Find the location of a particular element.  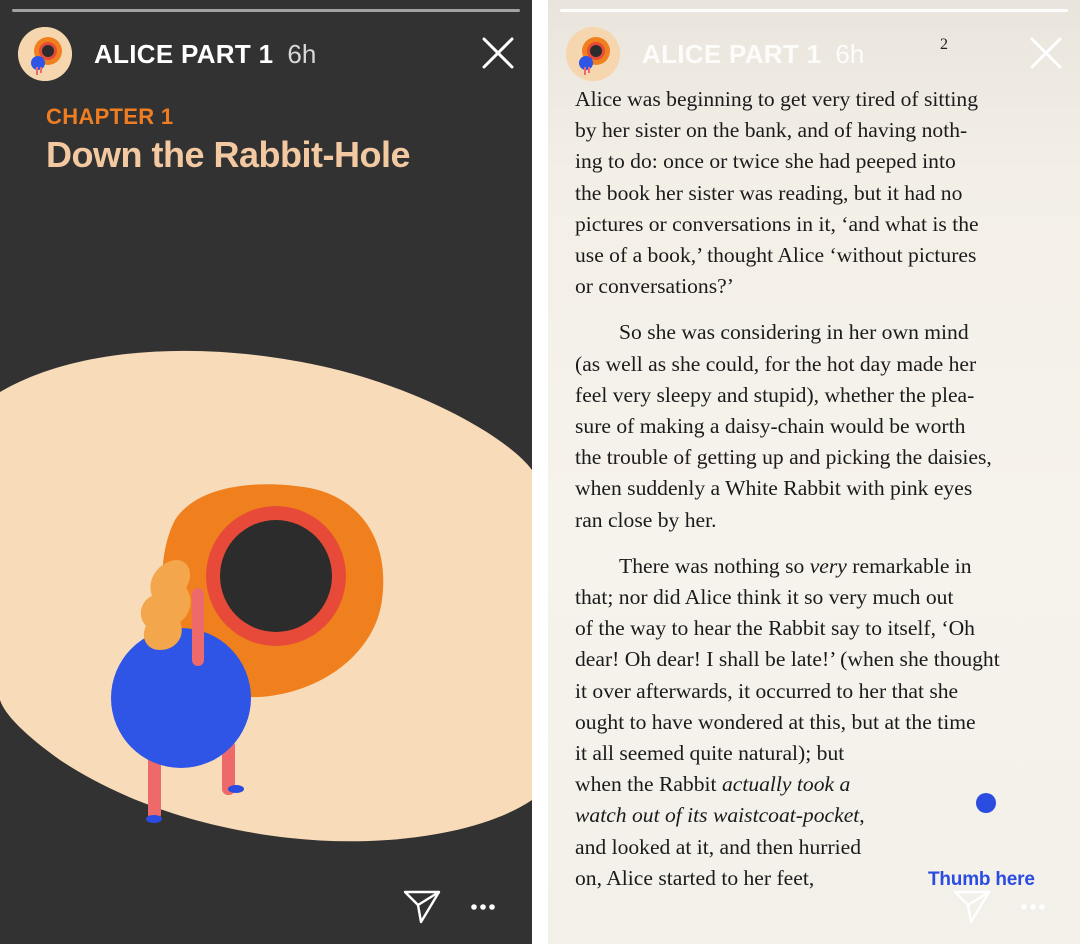

text-line: and looked at it, and then hurried is located at coordinates (718, 846).